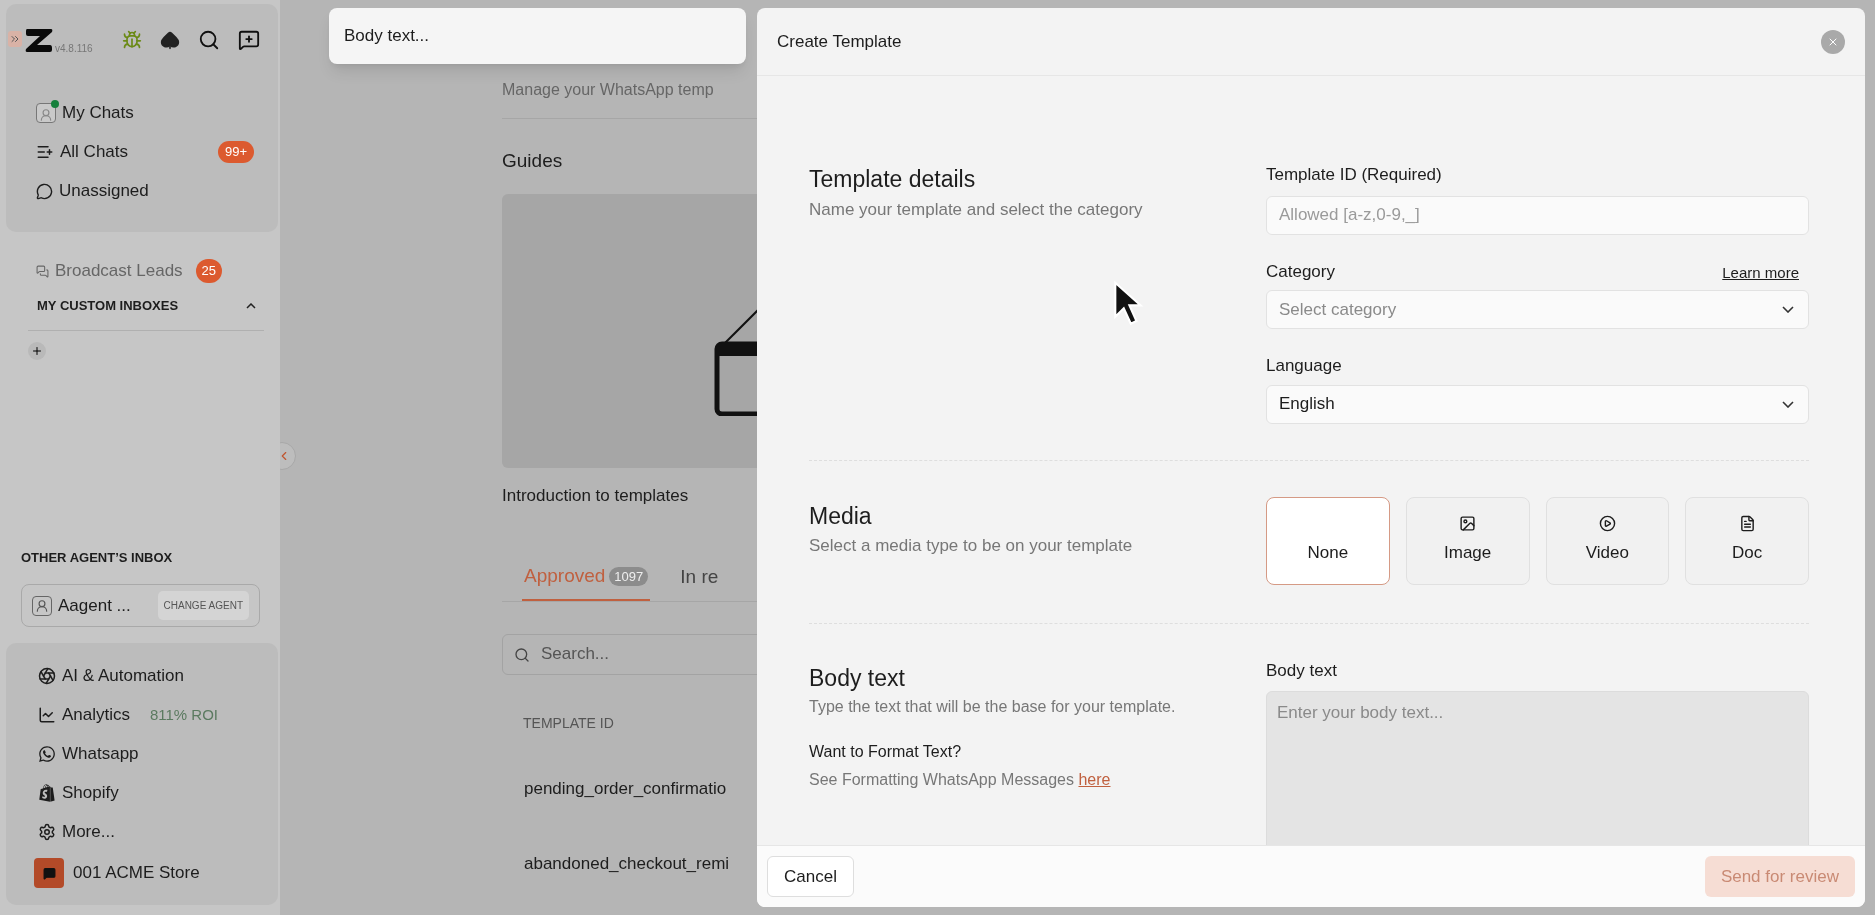  What do you see at coordinates (170, 40) in the screenshot?
I see `spade-icon` at bounding box center [170, 40].